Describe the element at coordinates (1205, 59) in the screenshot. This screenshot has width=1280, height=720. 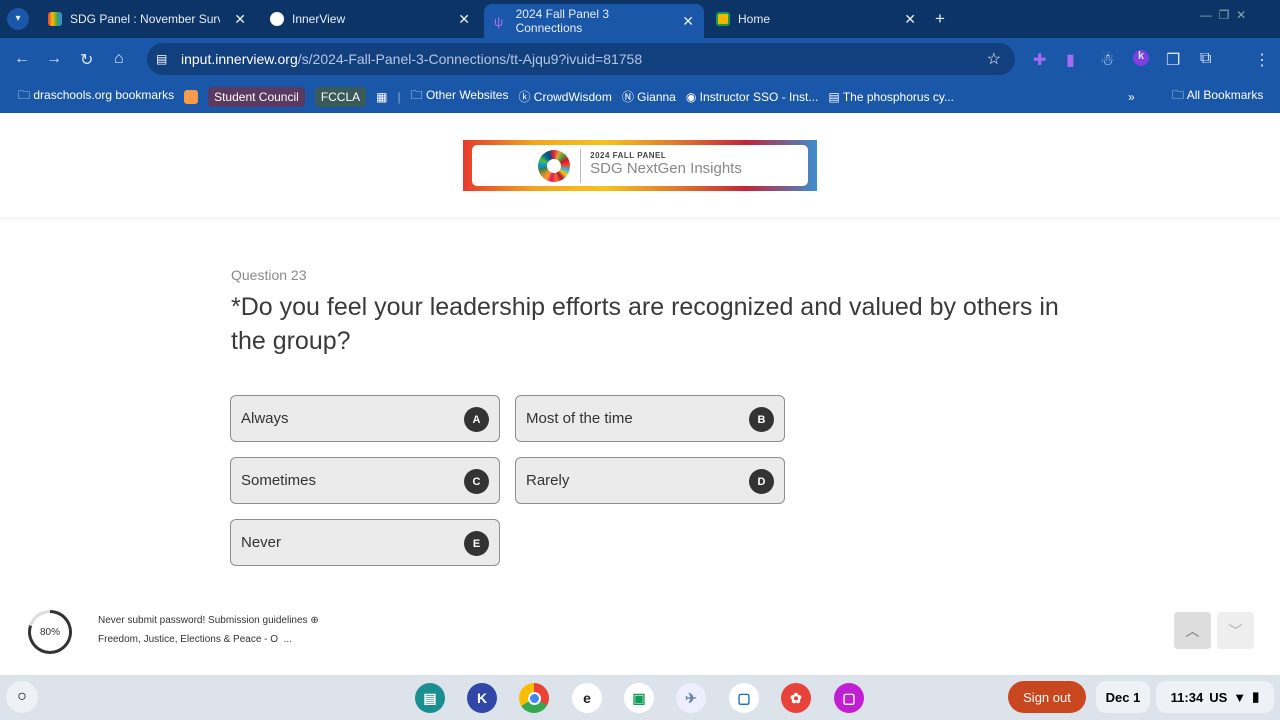
I see `extensions-puzzle-icon: ⧉` at that location.